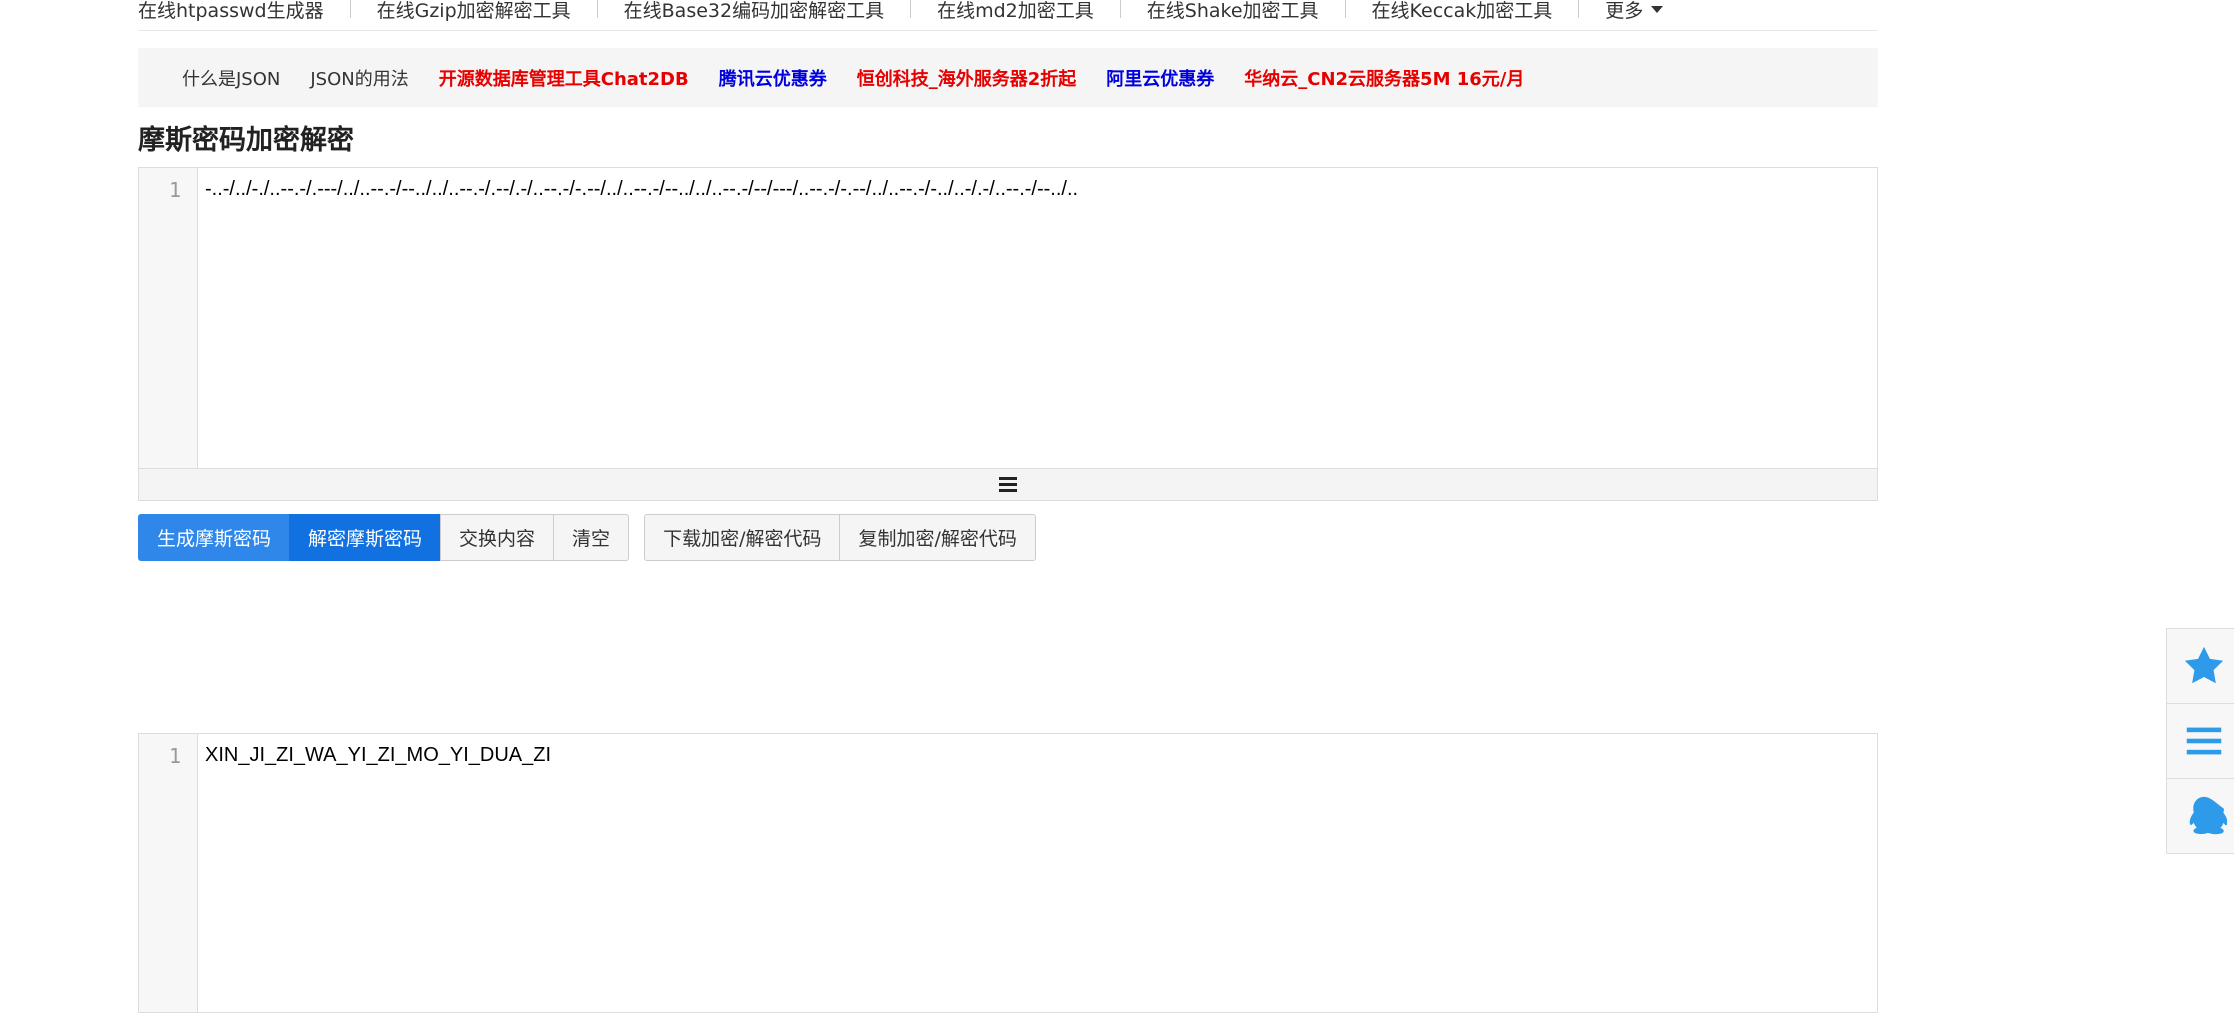  I want to click on output-code-line: XIN_JI_ZI_WA_YI_ZI_MO_YI_DUA_ZI, so click(378, 755).